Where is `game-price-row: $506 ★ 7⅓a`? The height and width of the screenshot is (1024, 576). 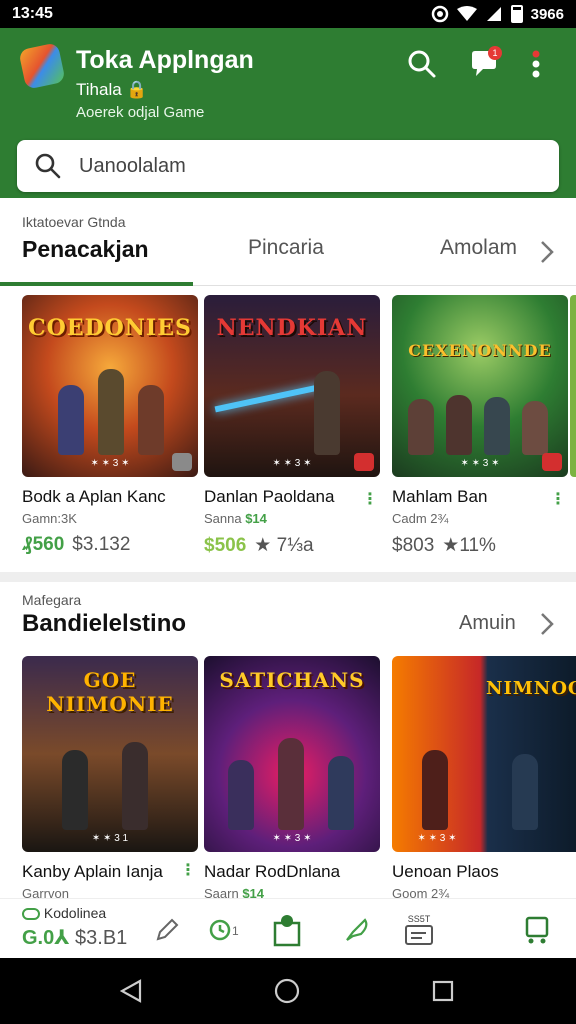
game-price-row: $506 ★ 7⅓a is located at coordinates (292, 545).